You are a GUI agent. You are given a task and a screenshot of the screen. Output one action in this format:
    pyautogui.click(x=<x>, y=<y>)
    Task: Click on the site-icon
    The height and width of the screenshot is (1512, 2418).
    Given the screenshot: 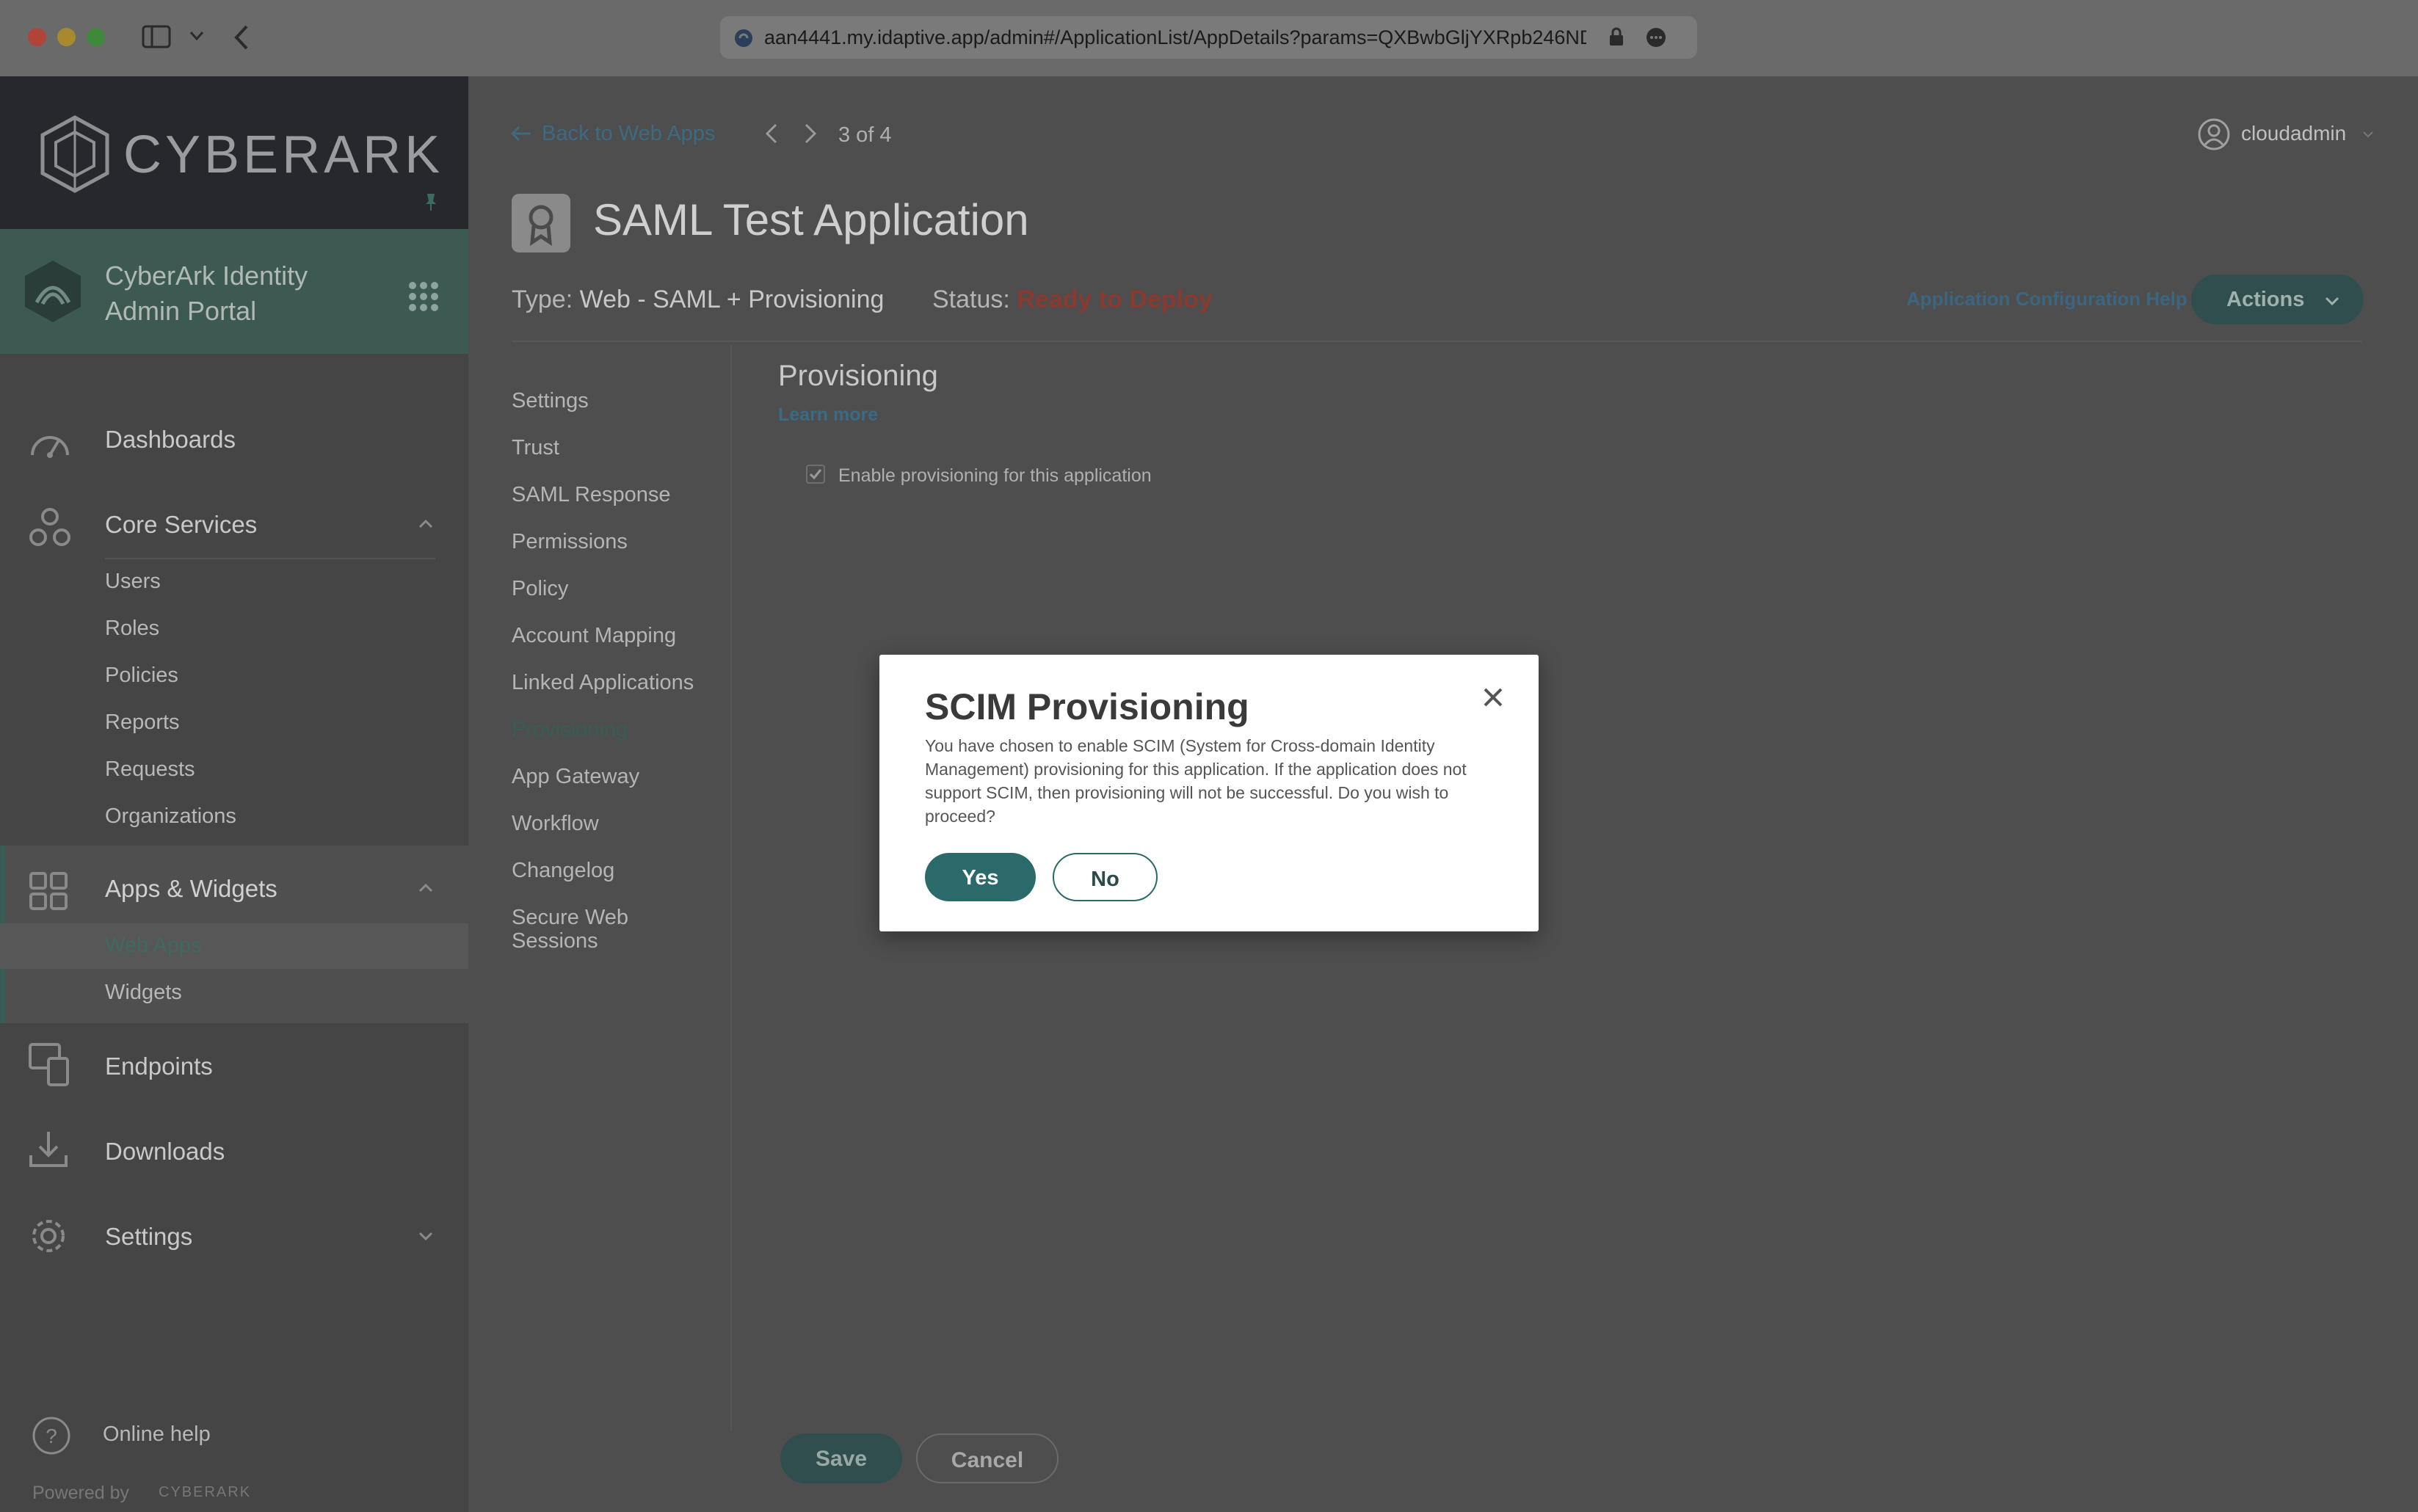 What is the action you would take?
    pyautogui.click(x=743, y=38)
    